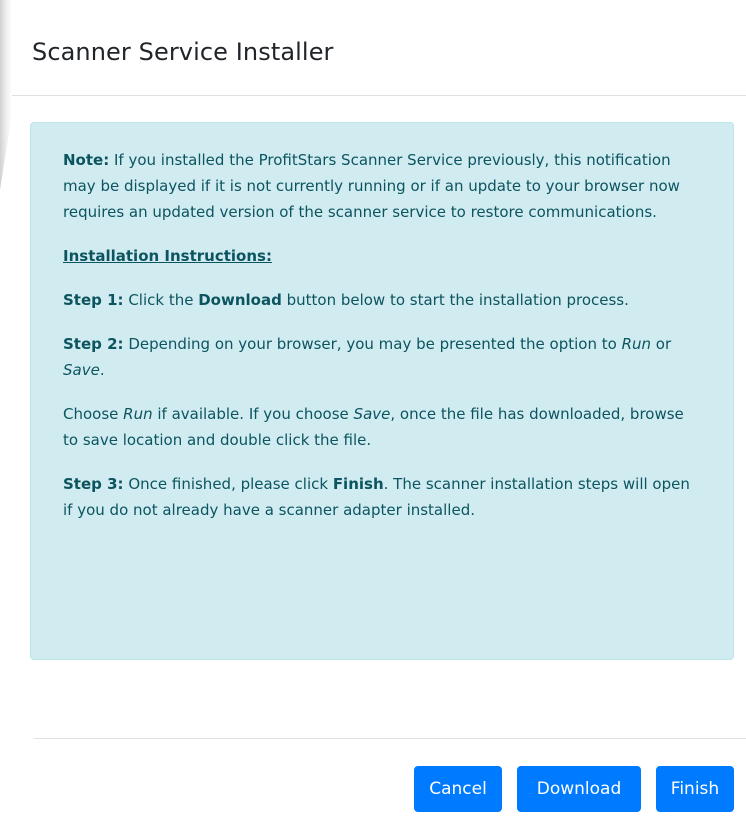  Describe the element at coordinates (102, 370) in the screenshot. I see `step2-end: .` at that location.